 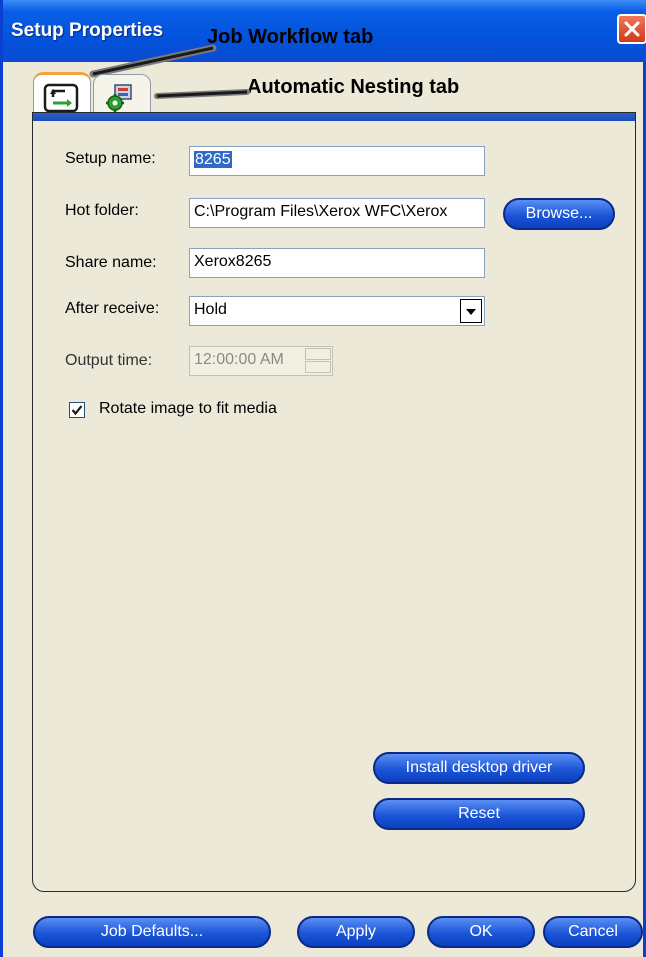 What do you see at coordinates (62, 94) in the screenshot?
I see `tab-job-workflow` at bounding box center [62, 94].